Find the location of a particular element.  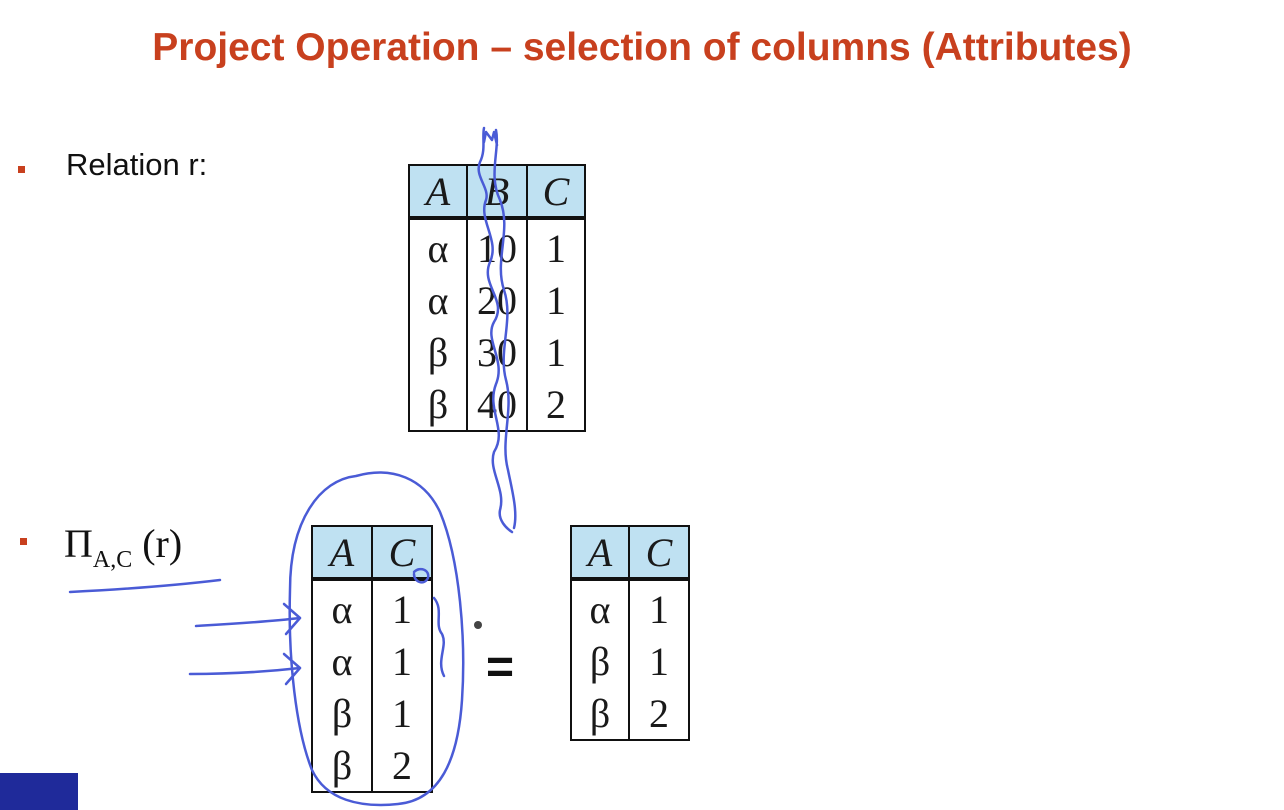

duplicate-bracket is located at coordinates (439, 637).